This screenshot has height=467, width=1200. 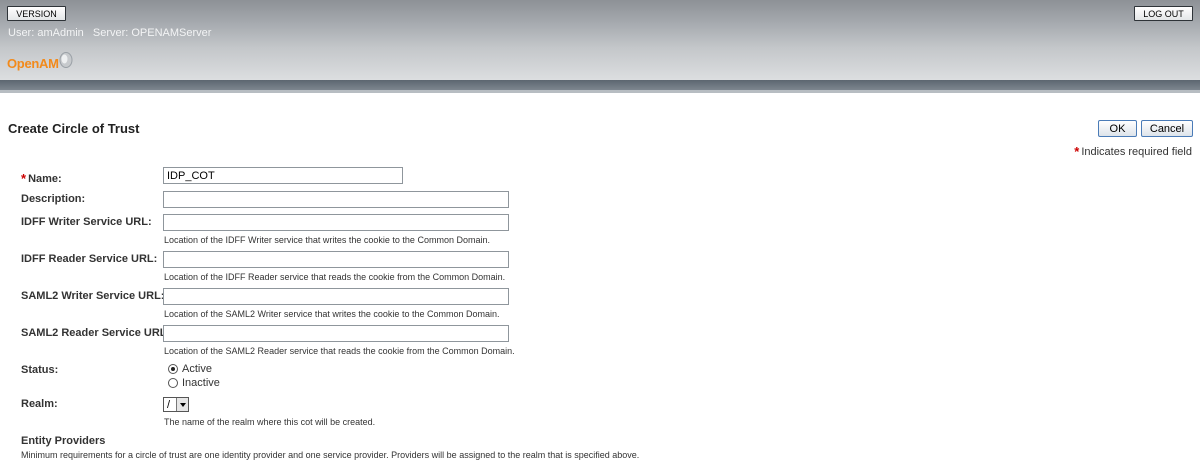 I want to click on status-active-radio, so click(x=173, y=369).